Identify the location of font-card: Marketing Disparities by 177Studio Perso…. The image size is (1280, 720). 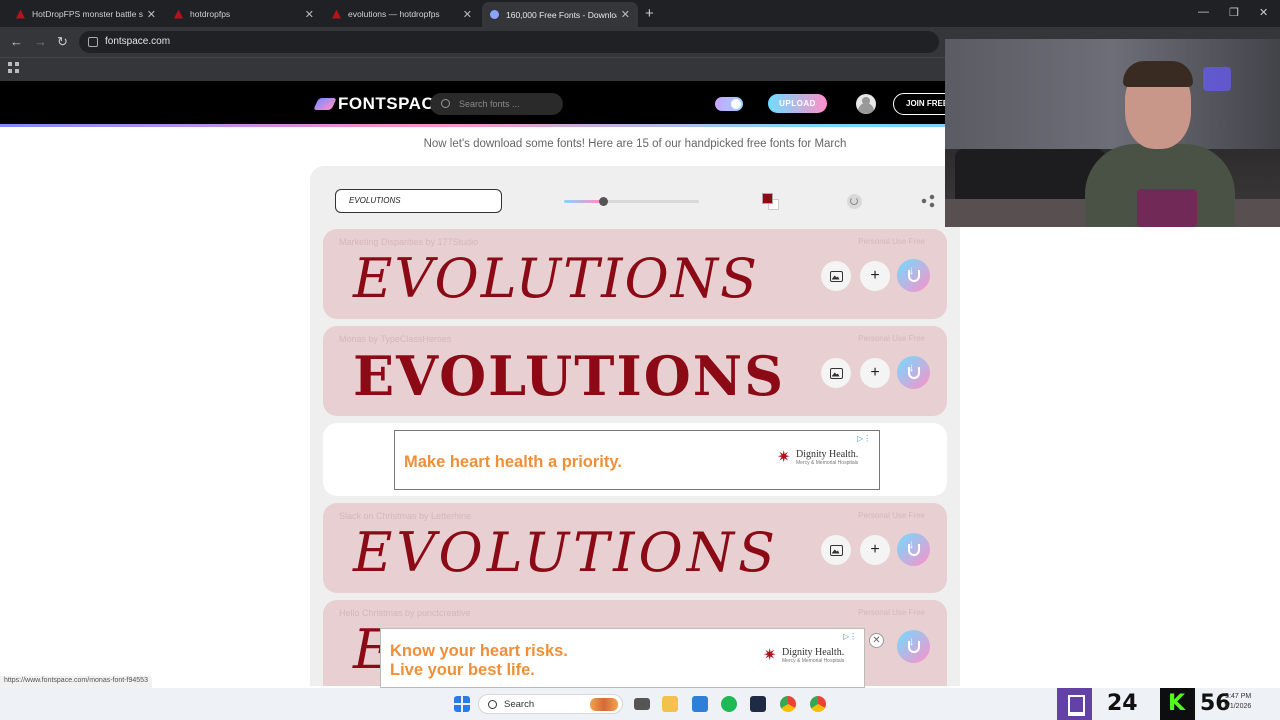
(635, 274).